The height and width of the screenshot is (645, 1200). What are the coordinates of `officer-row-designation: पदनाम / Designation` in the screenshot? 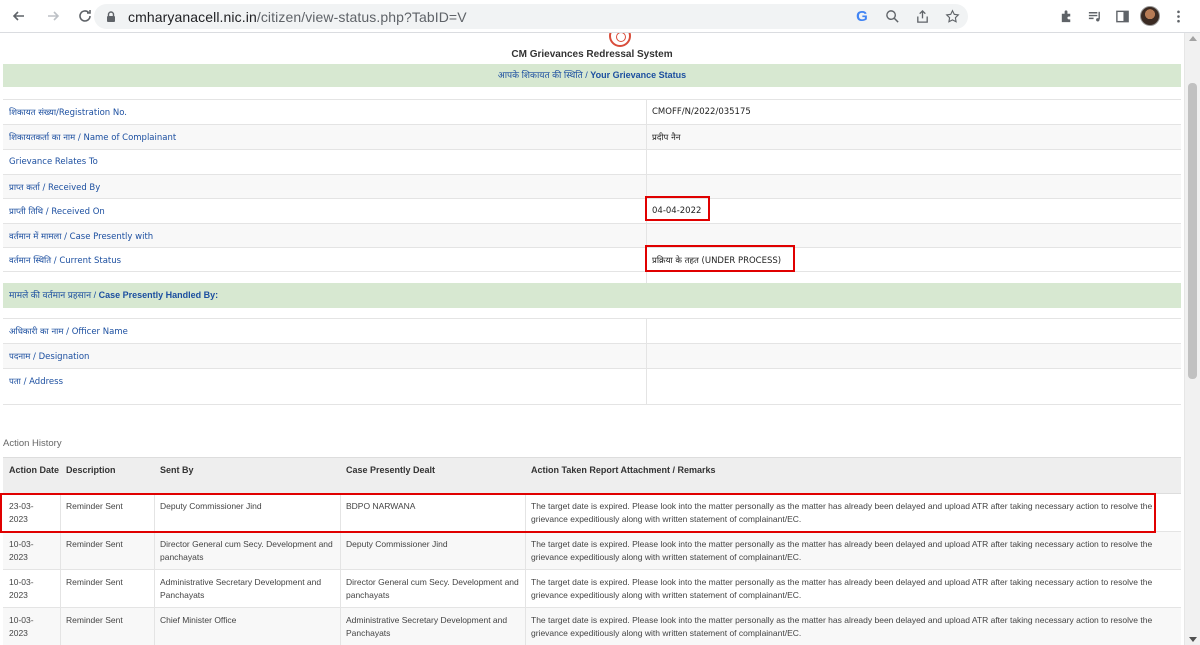 It's located at (592, 355).